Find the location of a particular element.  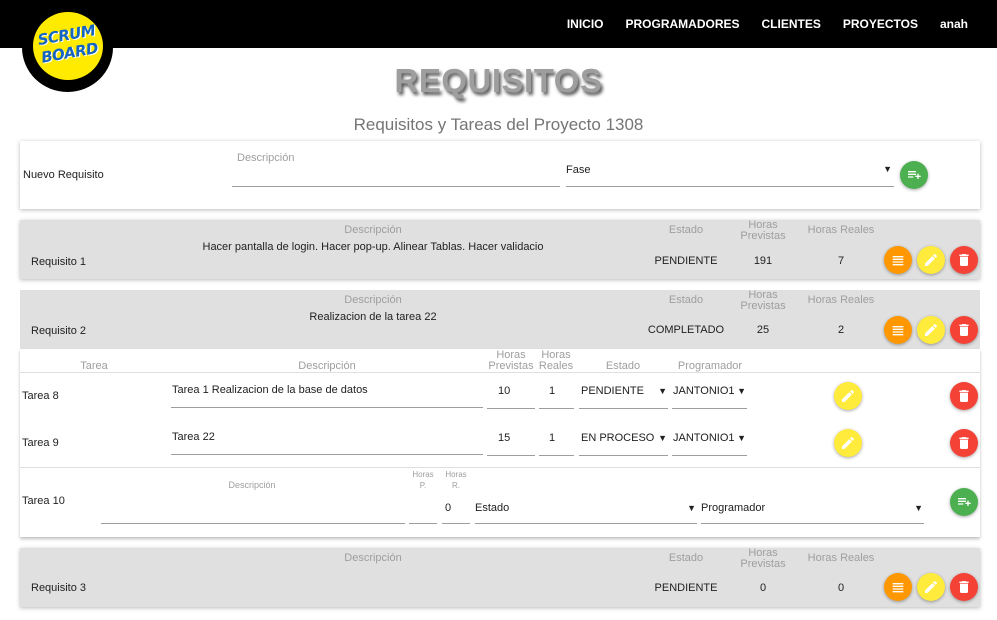

nav-link-clientes: CLIENTES is located at coordinates (791, 24).